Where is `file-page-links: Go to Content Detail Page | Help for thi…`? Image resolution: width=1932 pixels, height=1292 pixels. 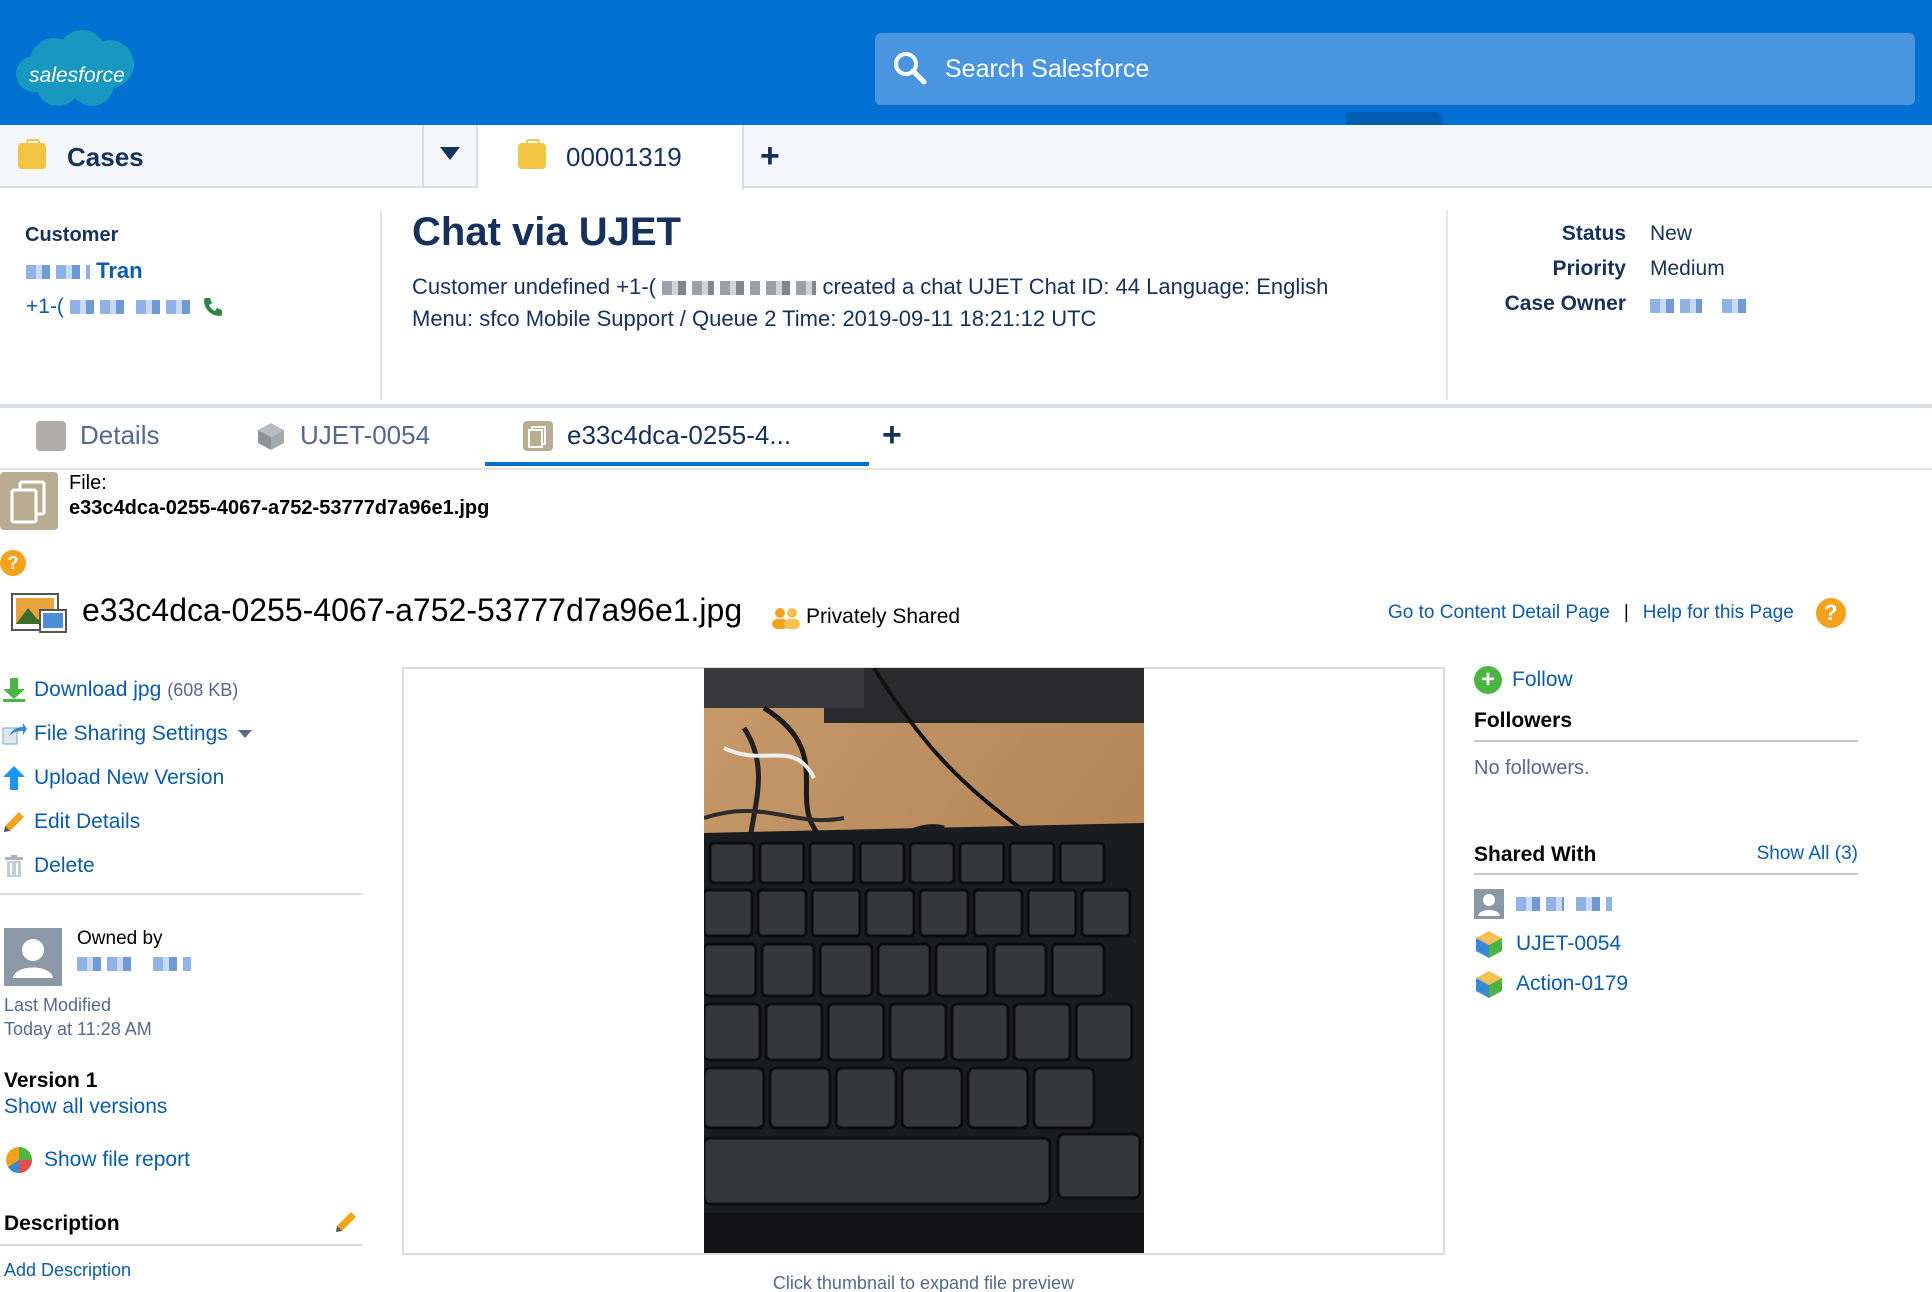 file-page-links: Go to Content Detail Page | Help for thi… is located at coordinates (1617, 613).